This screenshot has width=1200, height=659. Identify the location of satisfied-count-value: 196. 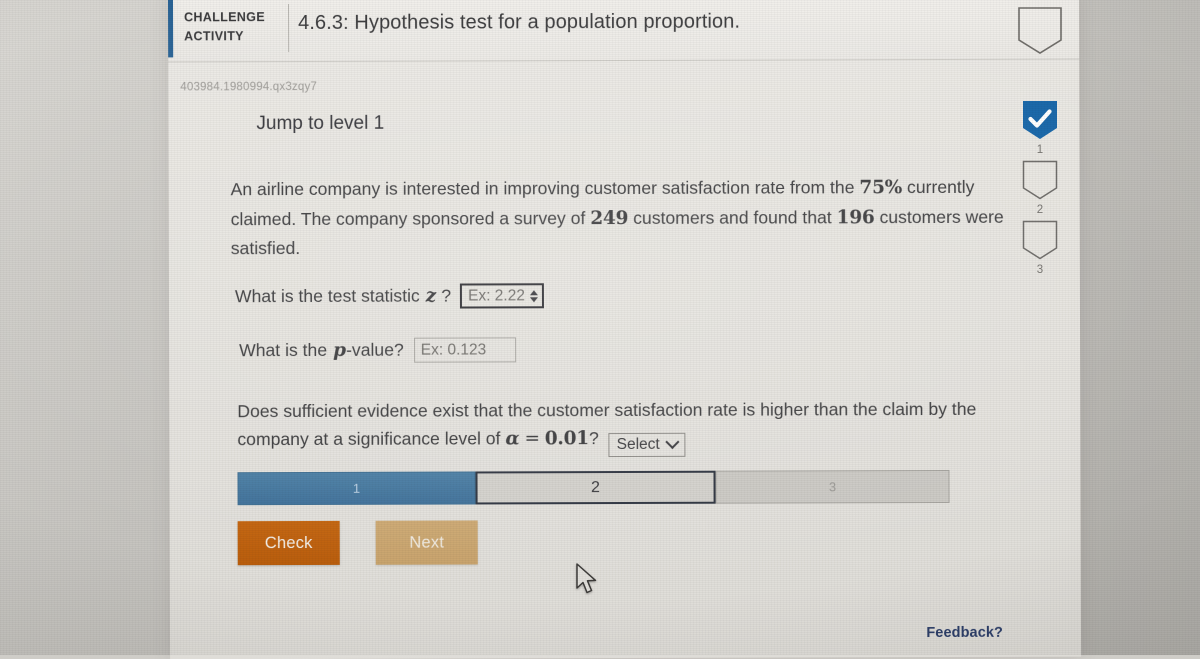
(855, 217).